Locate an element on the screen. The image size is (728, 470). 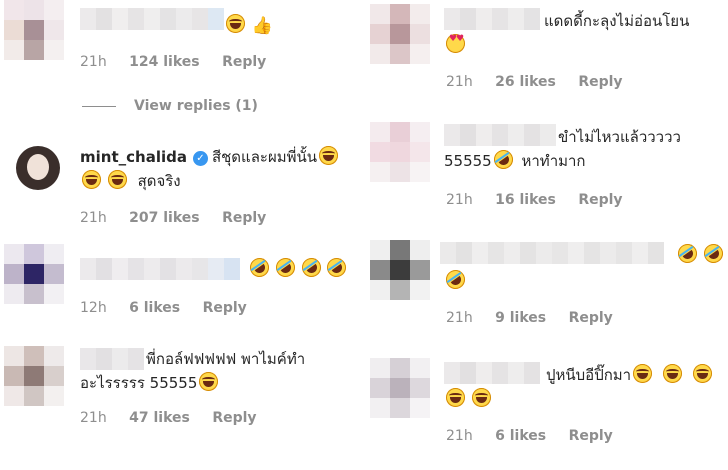
comment-3-emojis is located at coordinates (298, 267).